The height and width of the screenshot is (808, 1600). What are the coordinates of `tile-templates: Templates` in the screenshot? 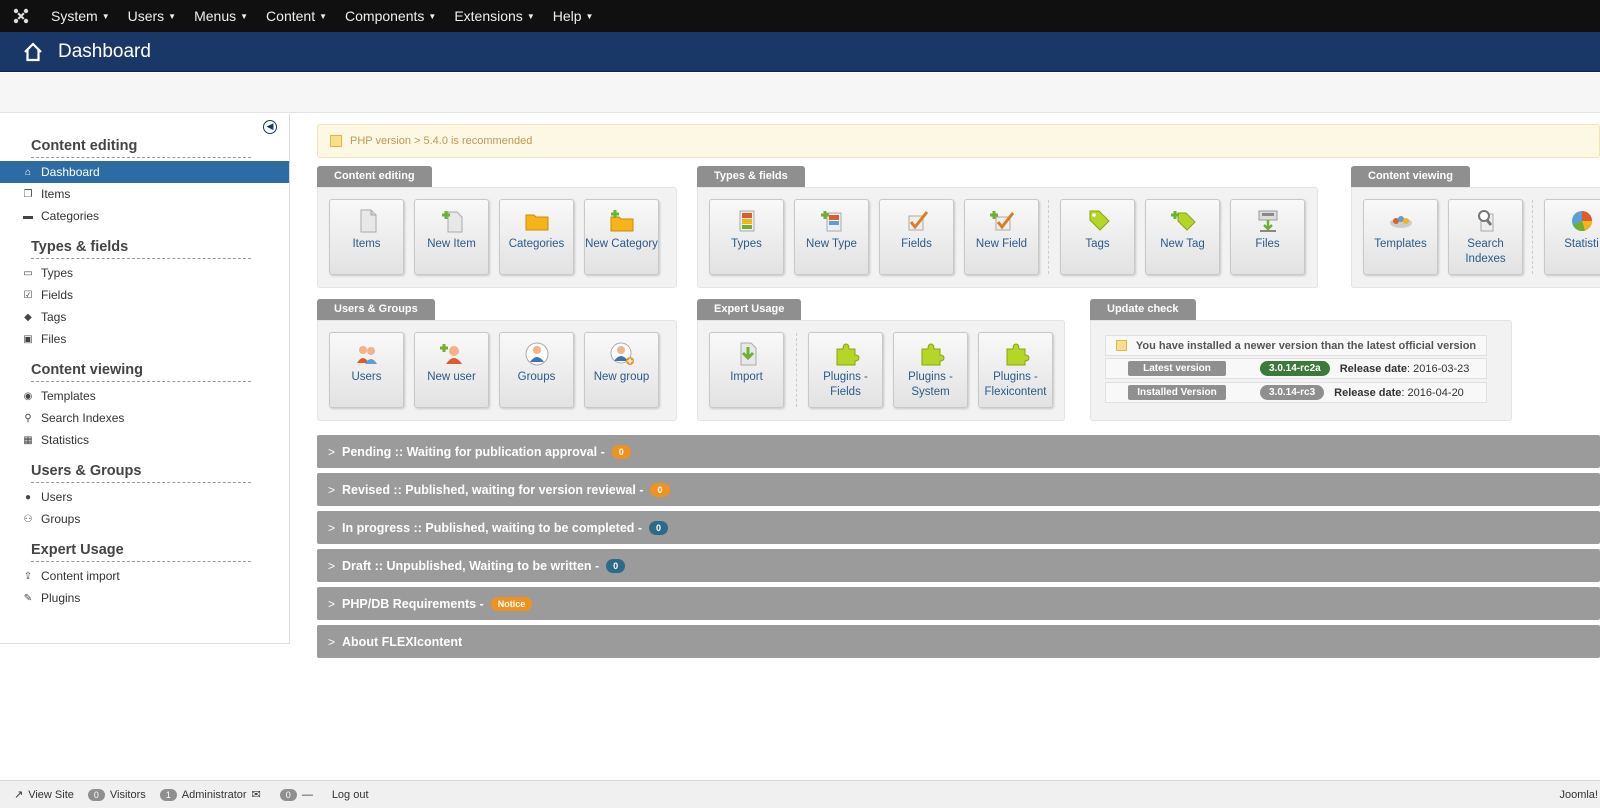 It's located at (1400, 237).